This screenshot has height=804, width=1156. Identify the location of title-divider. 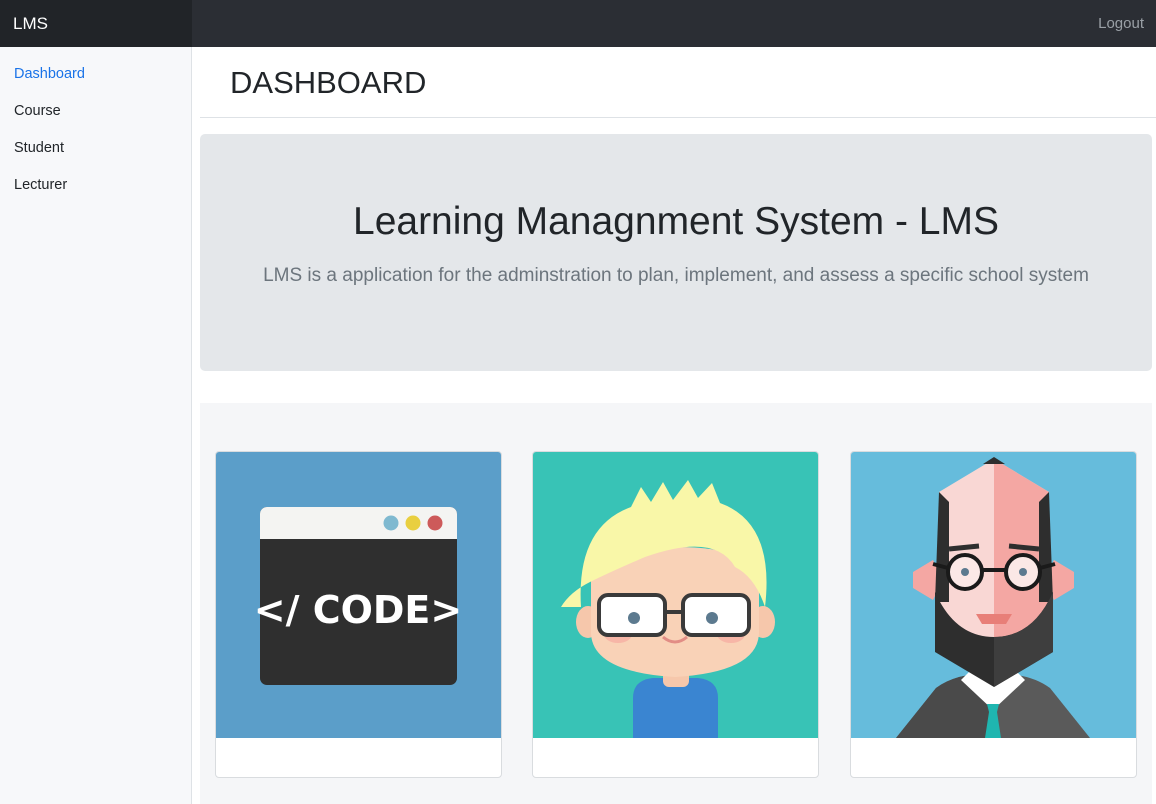
(678, 117).